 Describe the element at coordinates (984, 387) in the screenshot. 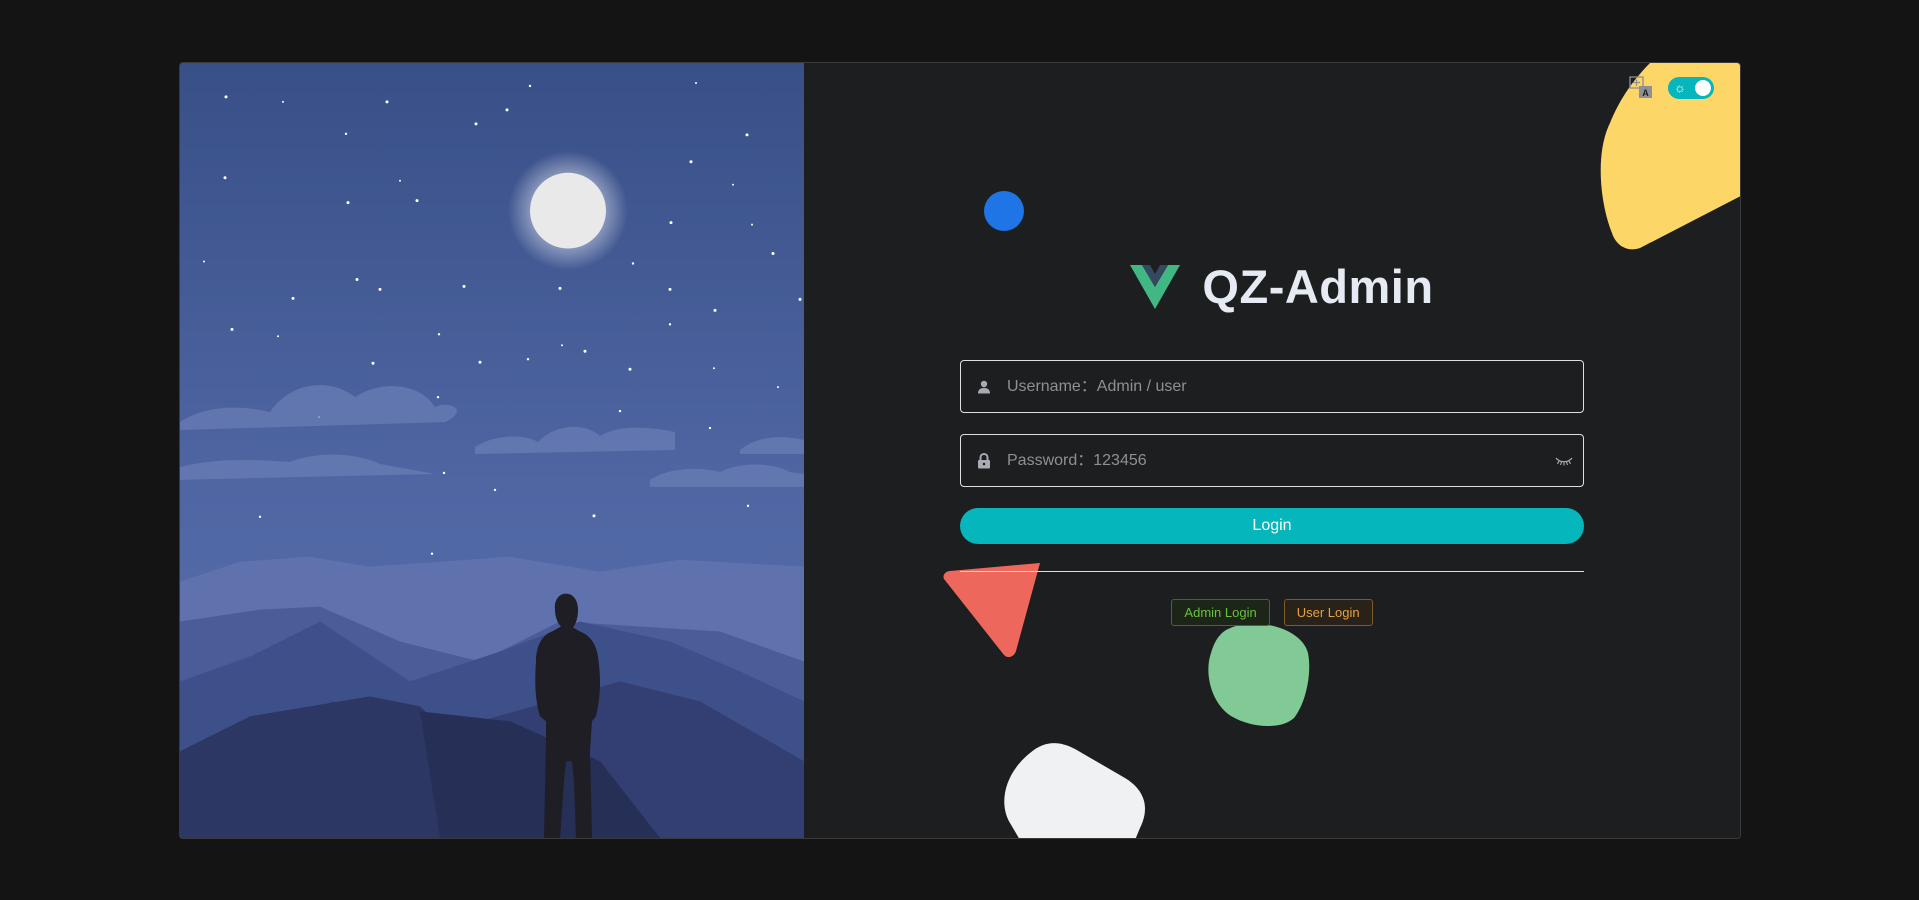

I see `user-icon` at that location.